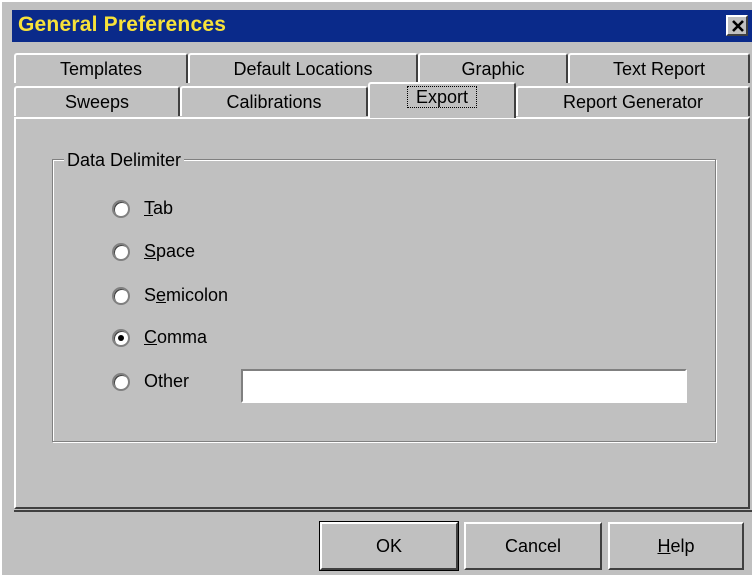 This screenshot has height=575, width=752. I want to click on tab-label: Graphic, so click(493, 69).